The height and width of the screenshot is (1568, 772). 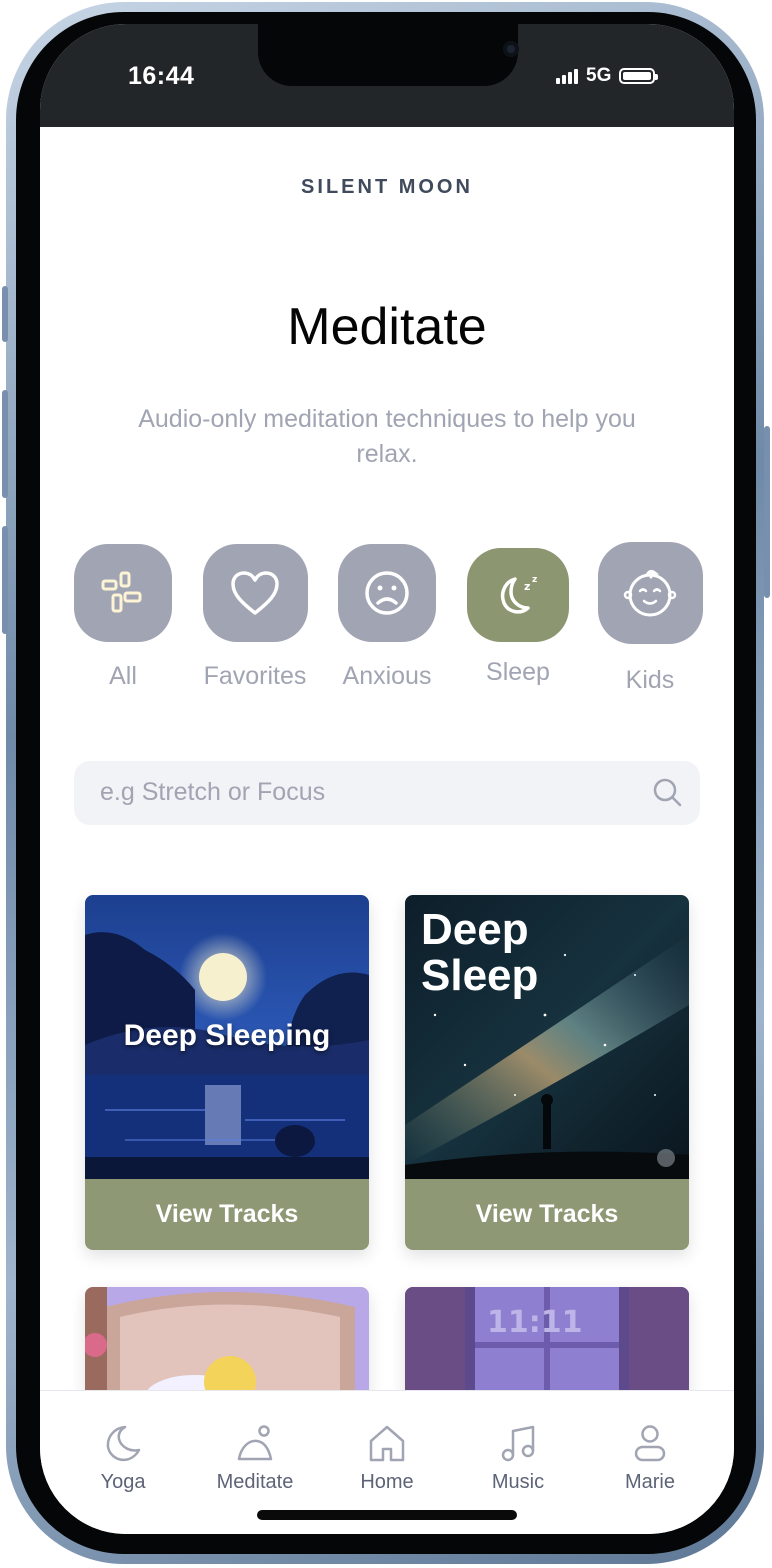 I want to click on notch, so click(x=388, y=55).